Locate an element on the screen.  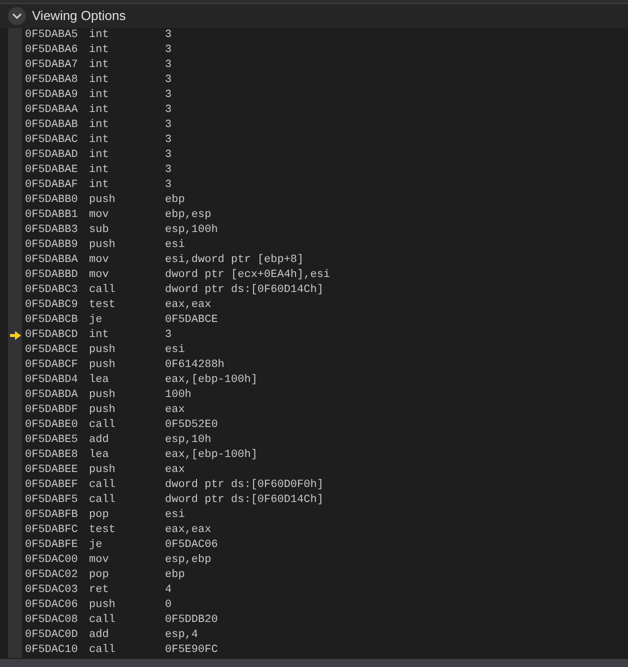
address-text: 0F5DABFE is located at coordinates (52, 546).